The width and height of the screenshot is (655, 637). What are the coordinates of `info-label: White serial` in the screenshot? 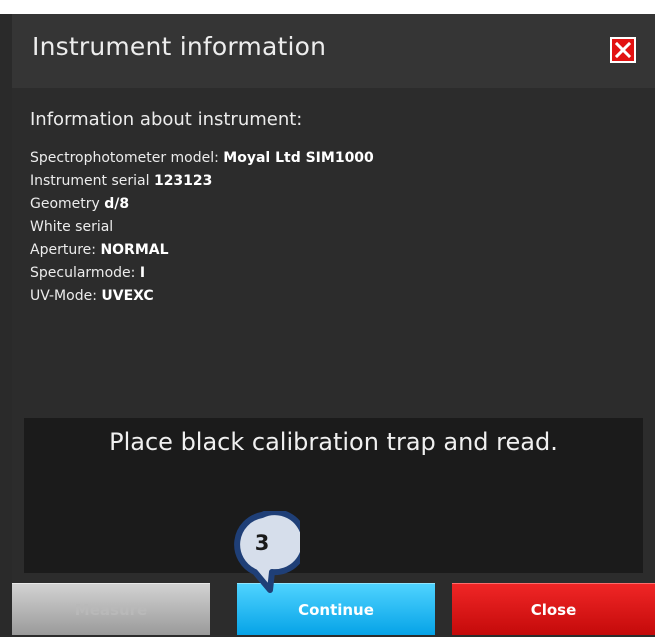 It's located at (72, 227).